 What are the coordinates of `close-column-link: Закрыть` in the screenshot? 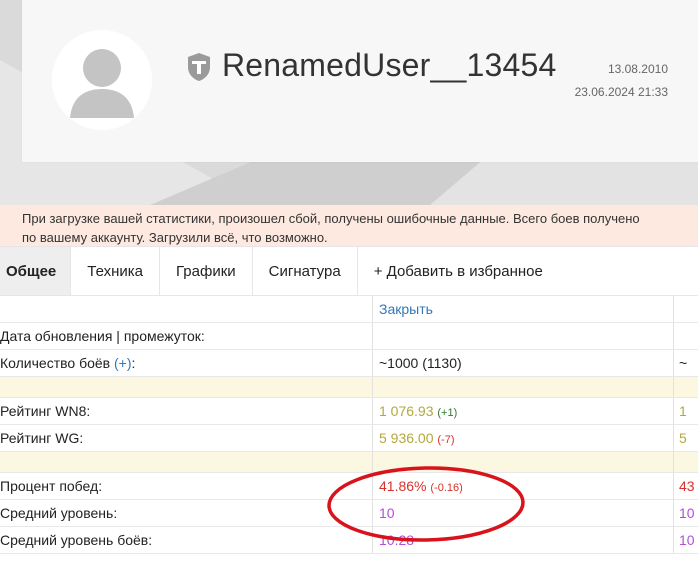 It's located at (406, 309).